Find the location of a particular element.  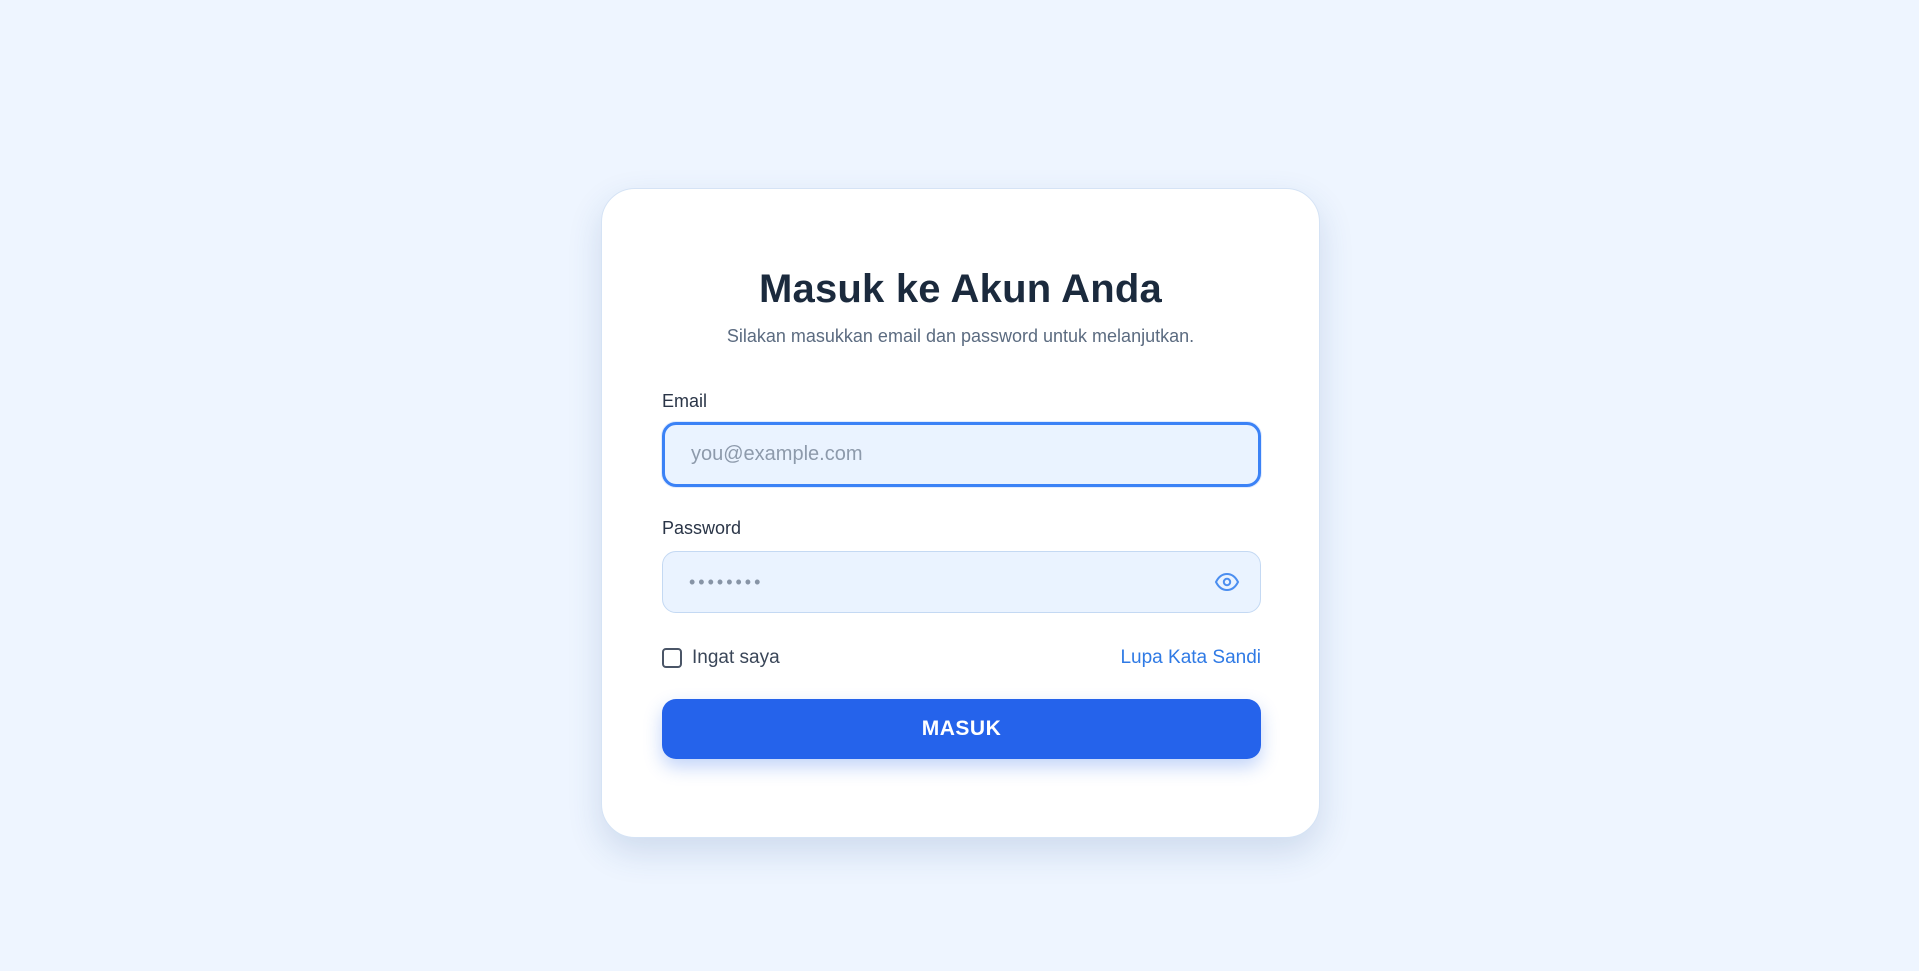

options-row: Ingat saya Lupa Kata Sandi is located at coordinates (961, 658).